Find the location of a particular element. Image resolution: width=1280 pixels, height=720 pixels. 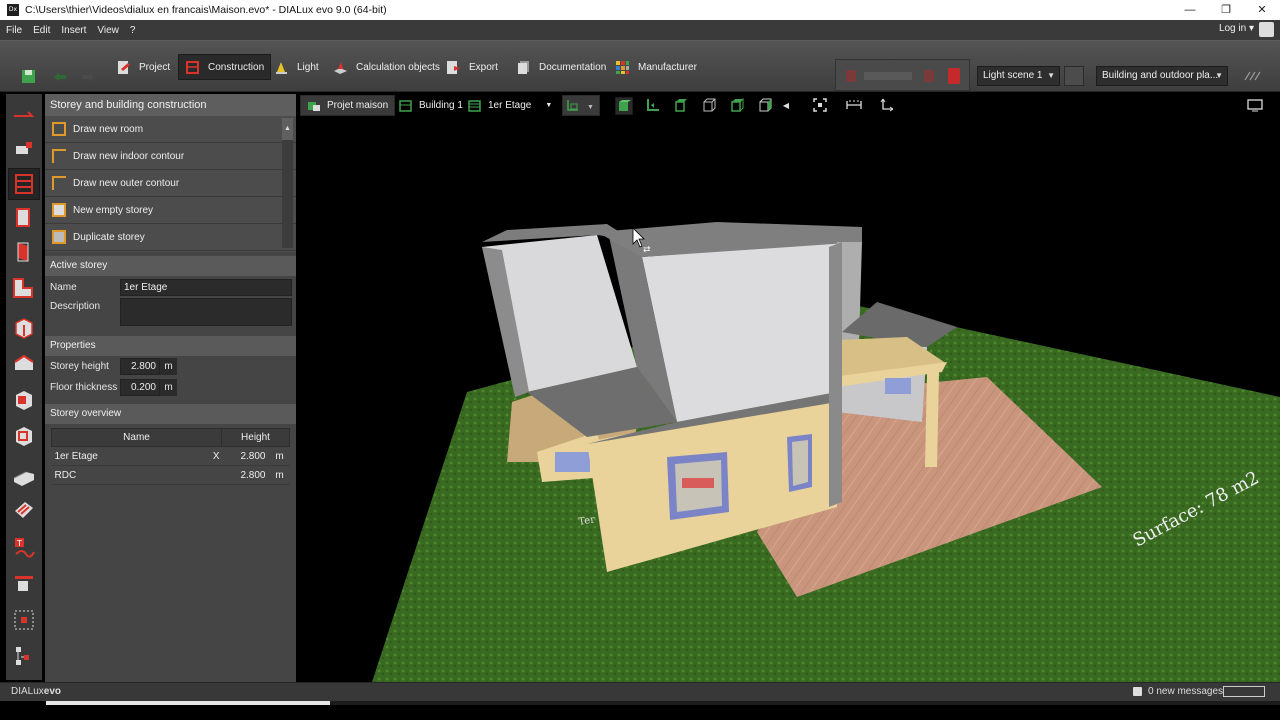

breadcrumb-building-label: Building 1 is located at coordinates (441, 105).